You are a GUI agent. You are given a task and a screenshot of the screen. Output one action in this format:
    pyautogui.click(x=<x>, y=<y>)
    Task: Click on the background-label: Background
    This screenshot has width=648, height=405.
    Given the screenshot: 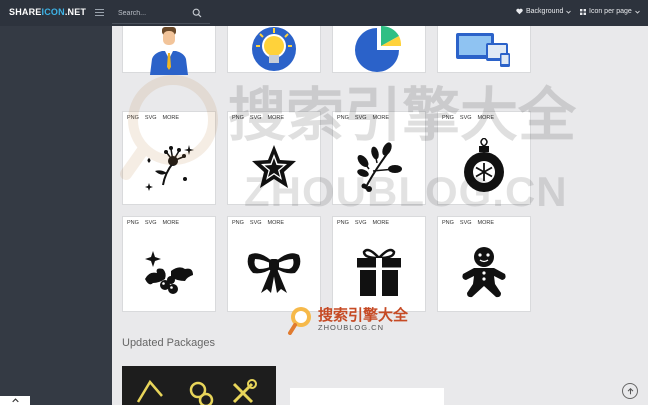 What is the action you would take?
    pyautogui.click(x=545, y=11)
    